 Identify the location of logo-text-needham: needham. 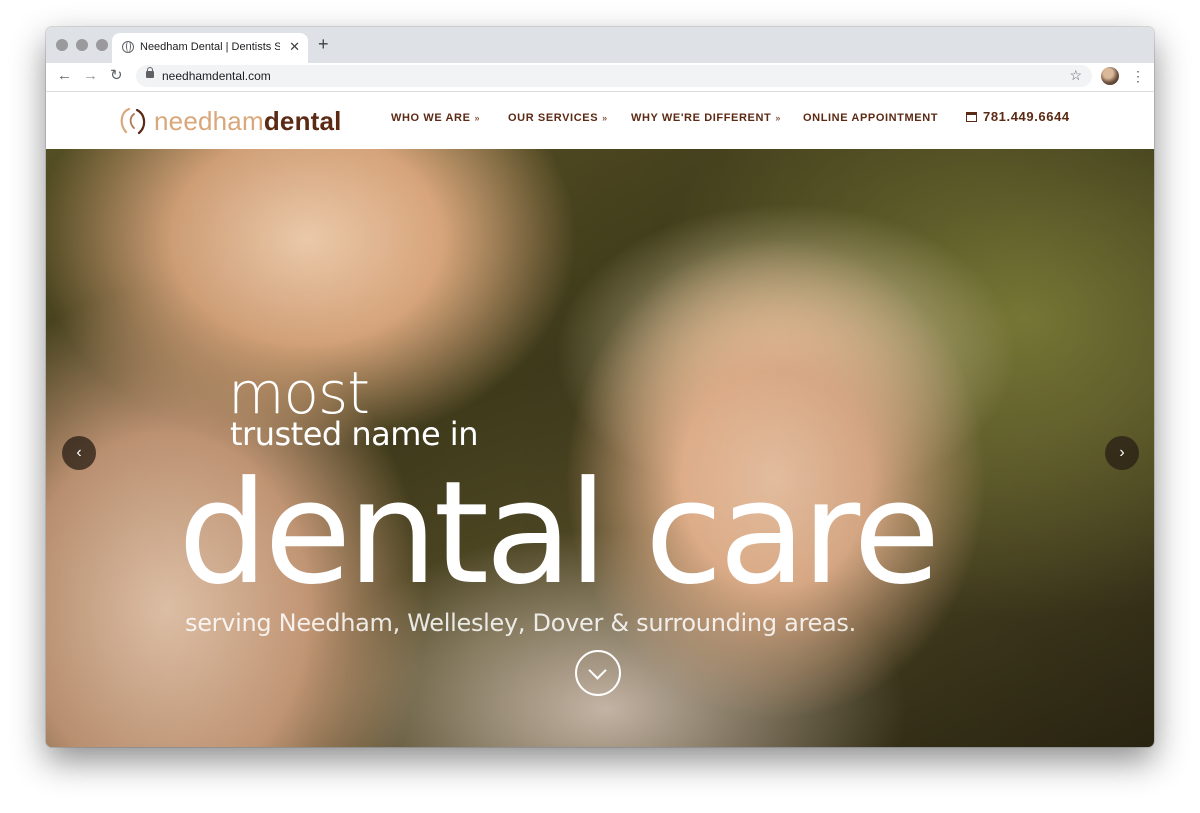
(209, 121).